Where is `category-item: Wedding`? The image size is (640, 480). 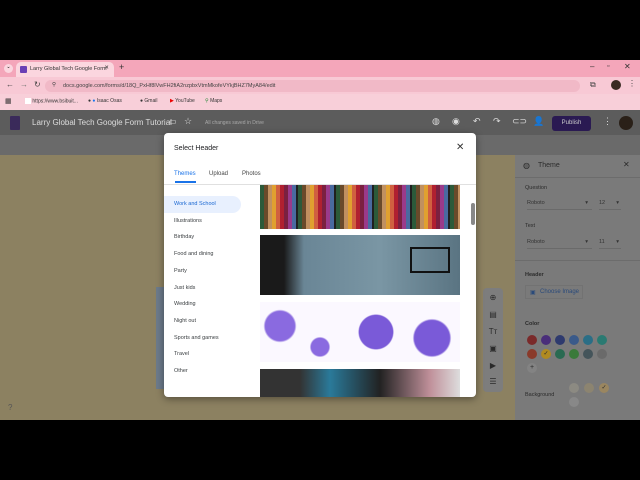
category-item: Wedding is located at coordinates (185, 304).